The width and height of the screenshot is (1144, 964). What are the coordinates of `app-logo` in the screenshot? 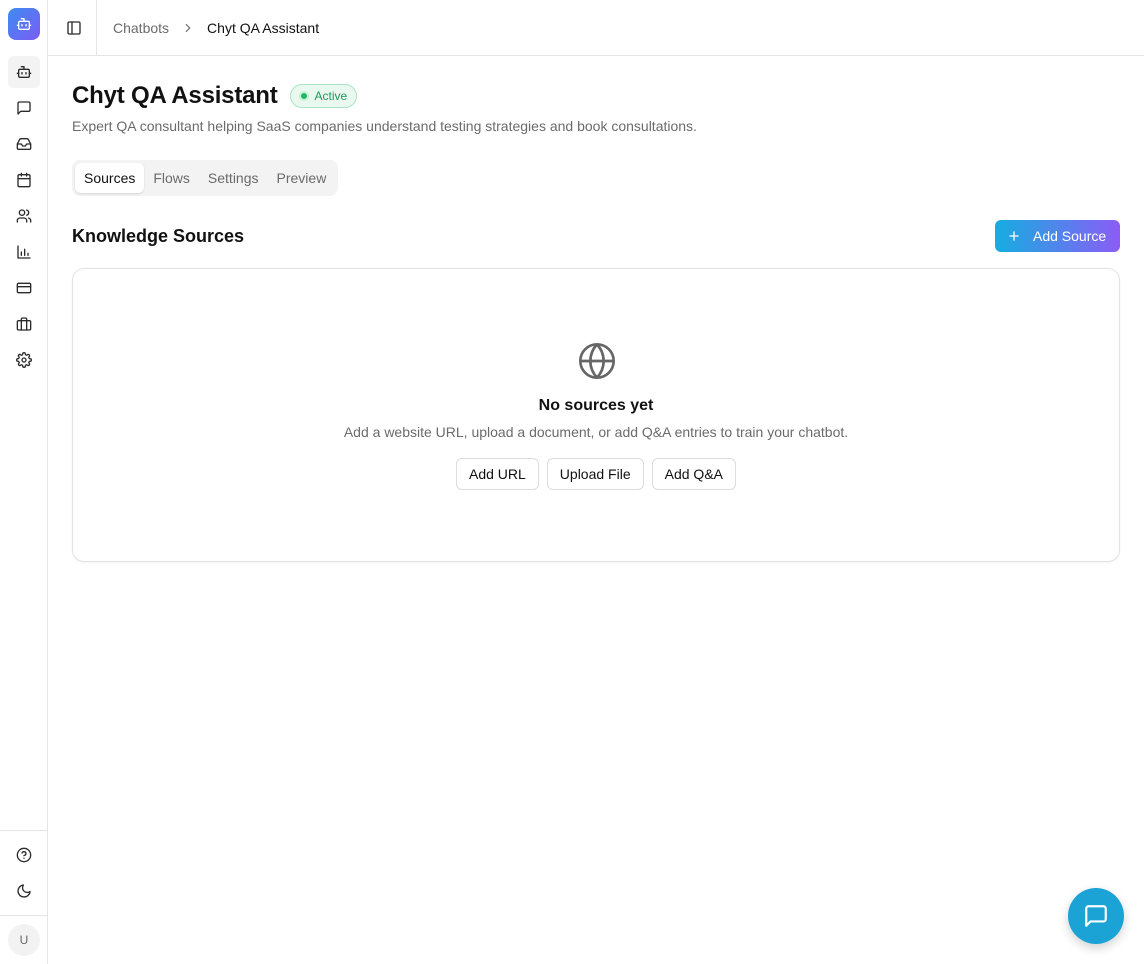 It's located at (24, 24).